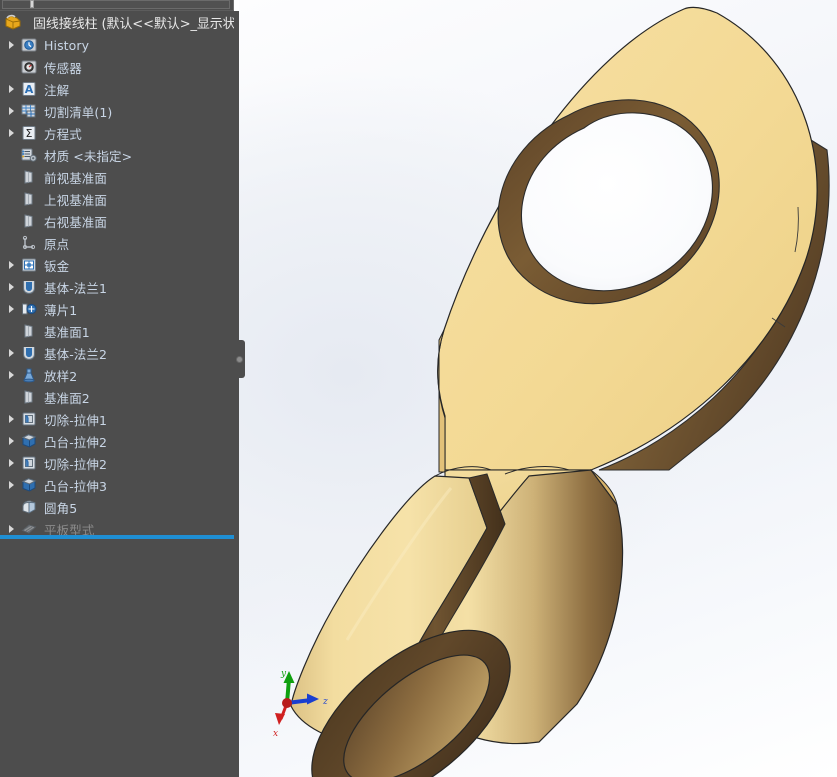 The height and width of the screenshot is (777, 837). I want to click on top-toolbar-strip, so click(117, 5).